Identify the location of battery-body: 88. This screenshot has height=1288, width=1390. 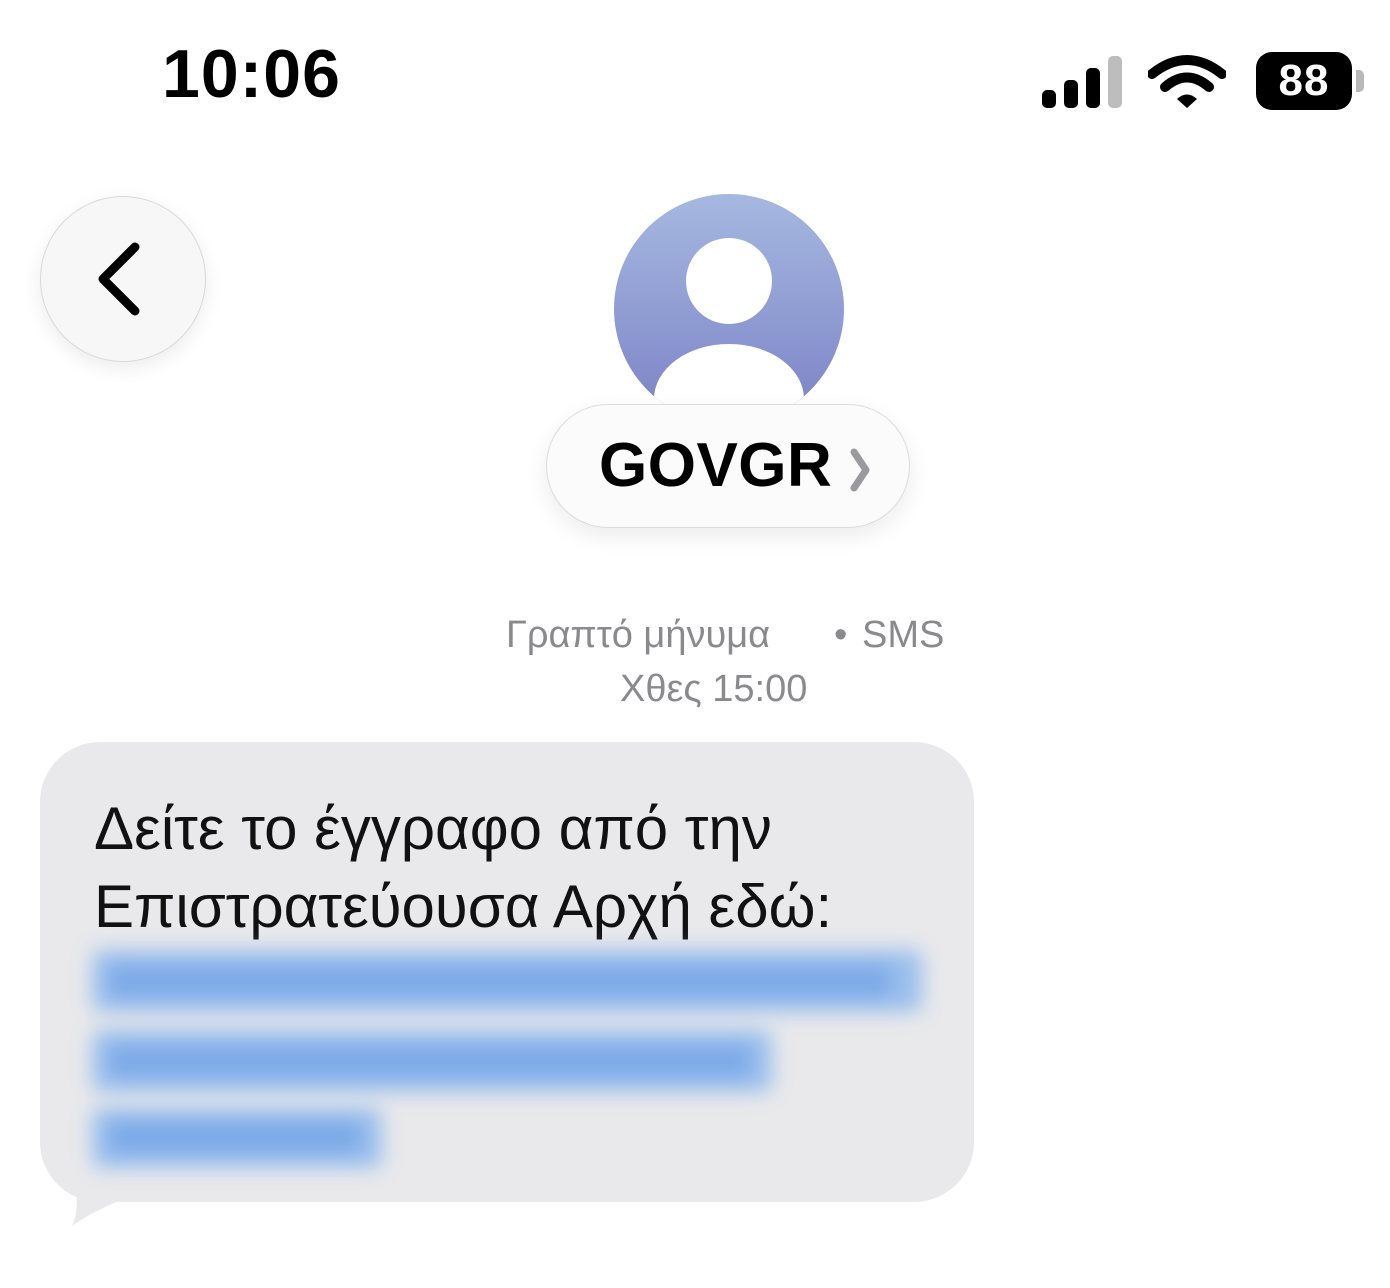
(1304, 81).